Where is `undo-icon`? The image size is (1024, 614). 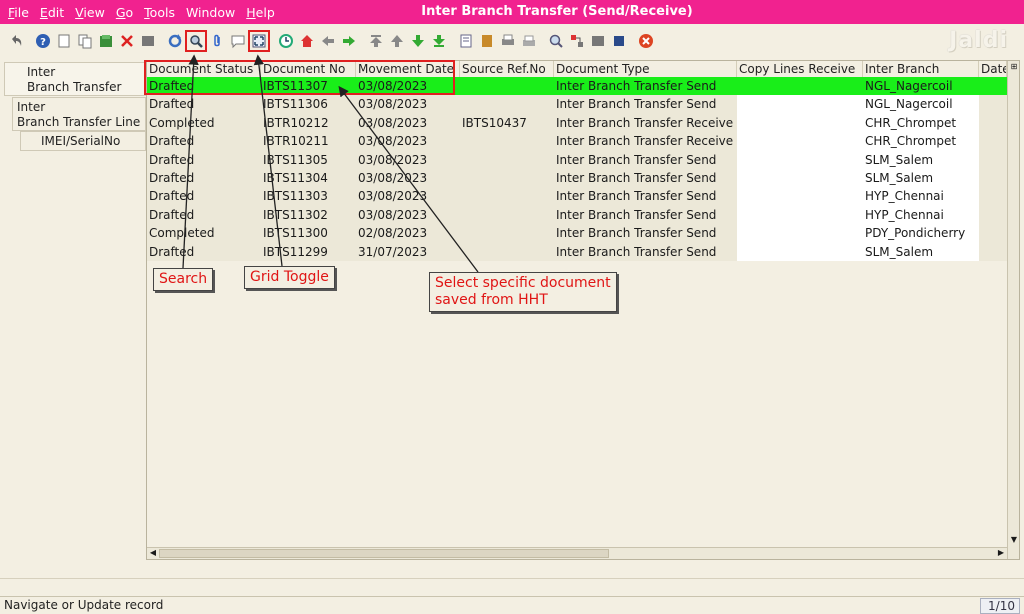 undo-icon is located at coordinates (16, 41).